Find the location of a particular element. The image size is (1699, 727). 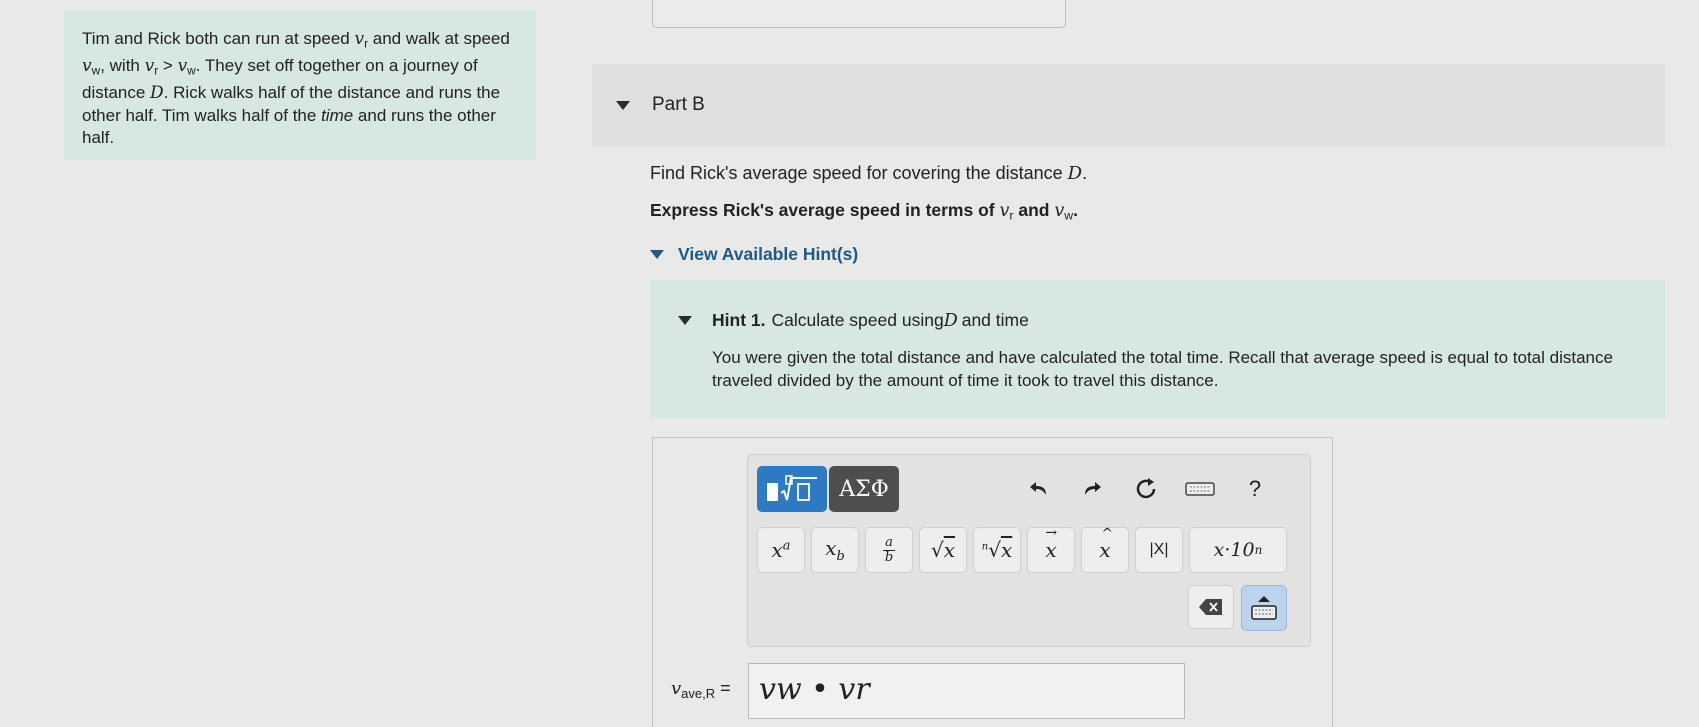

delete-button is located at coordinates (1211, 607).